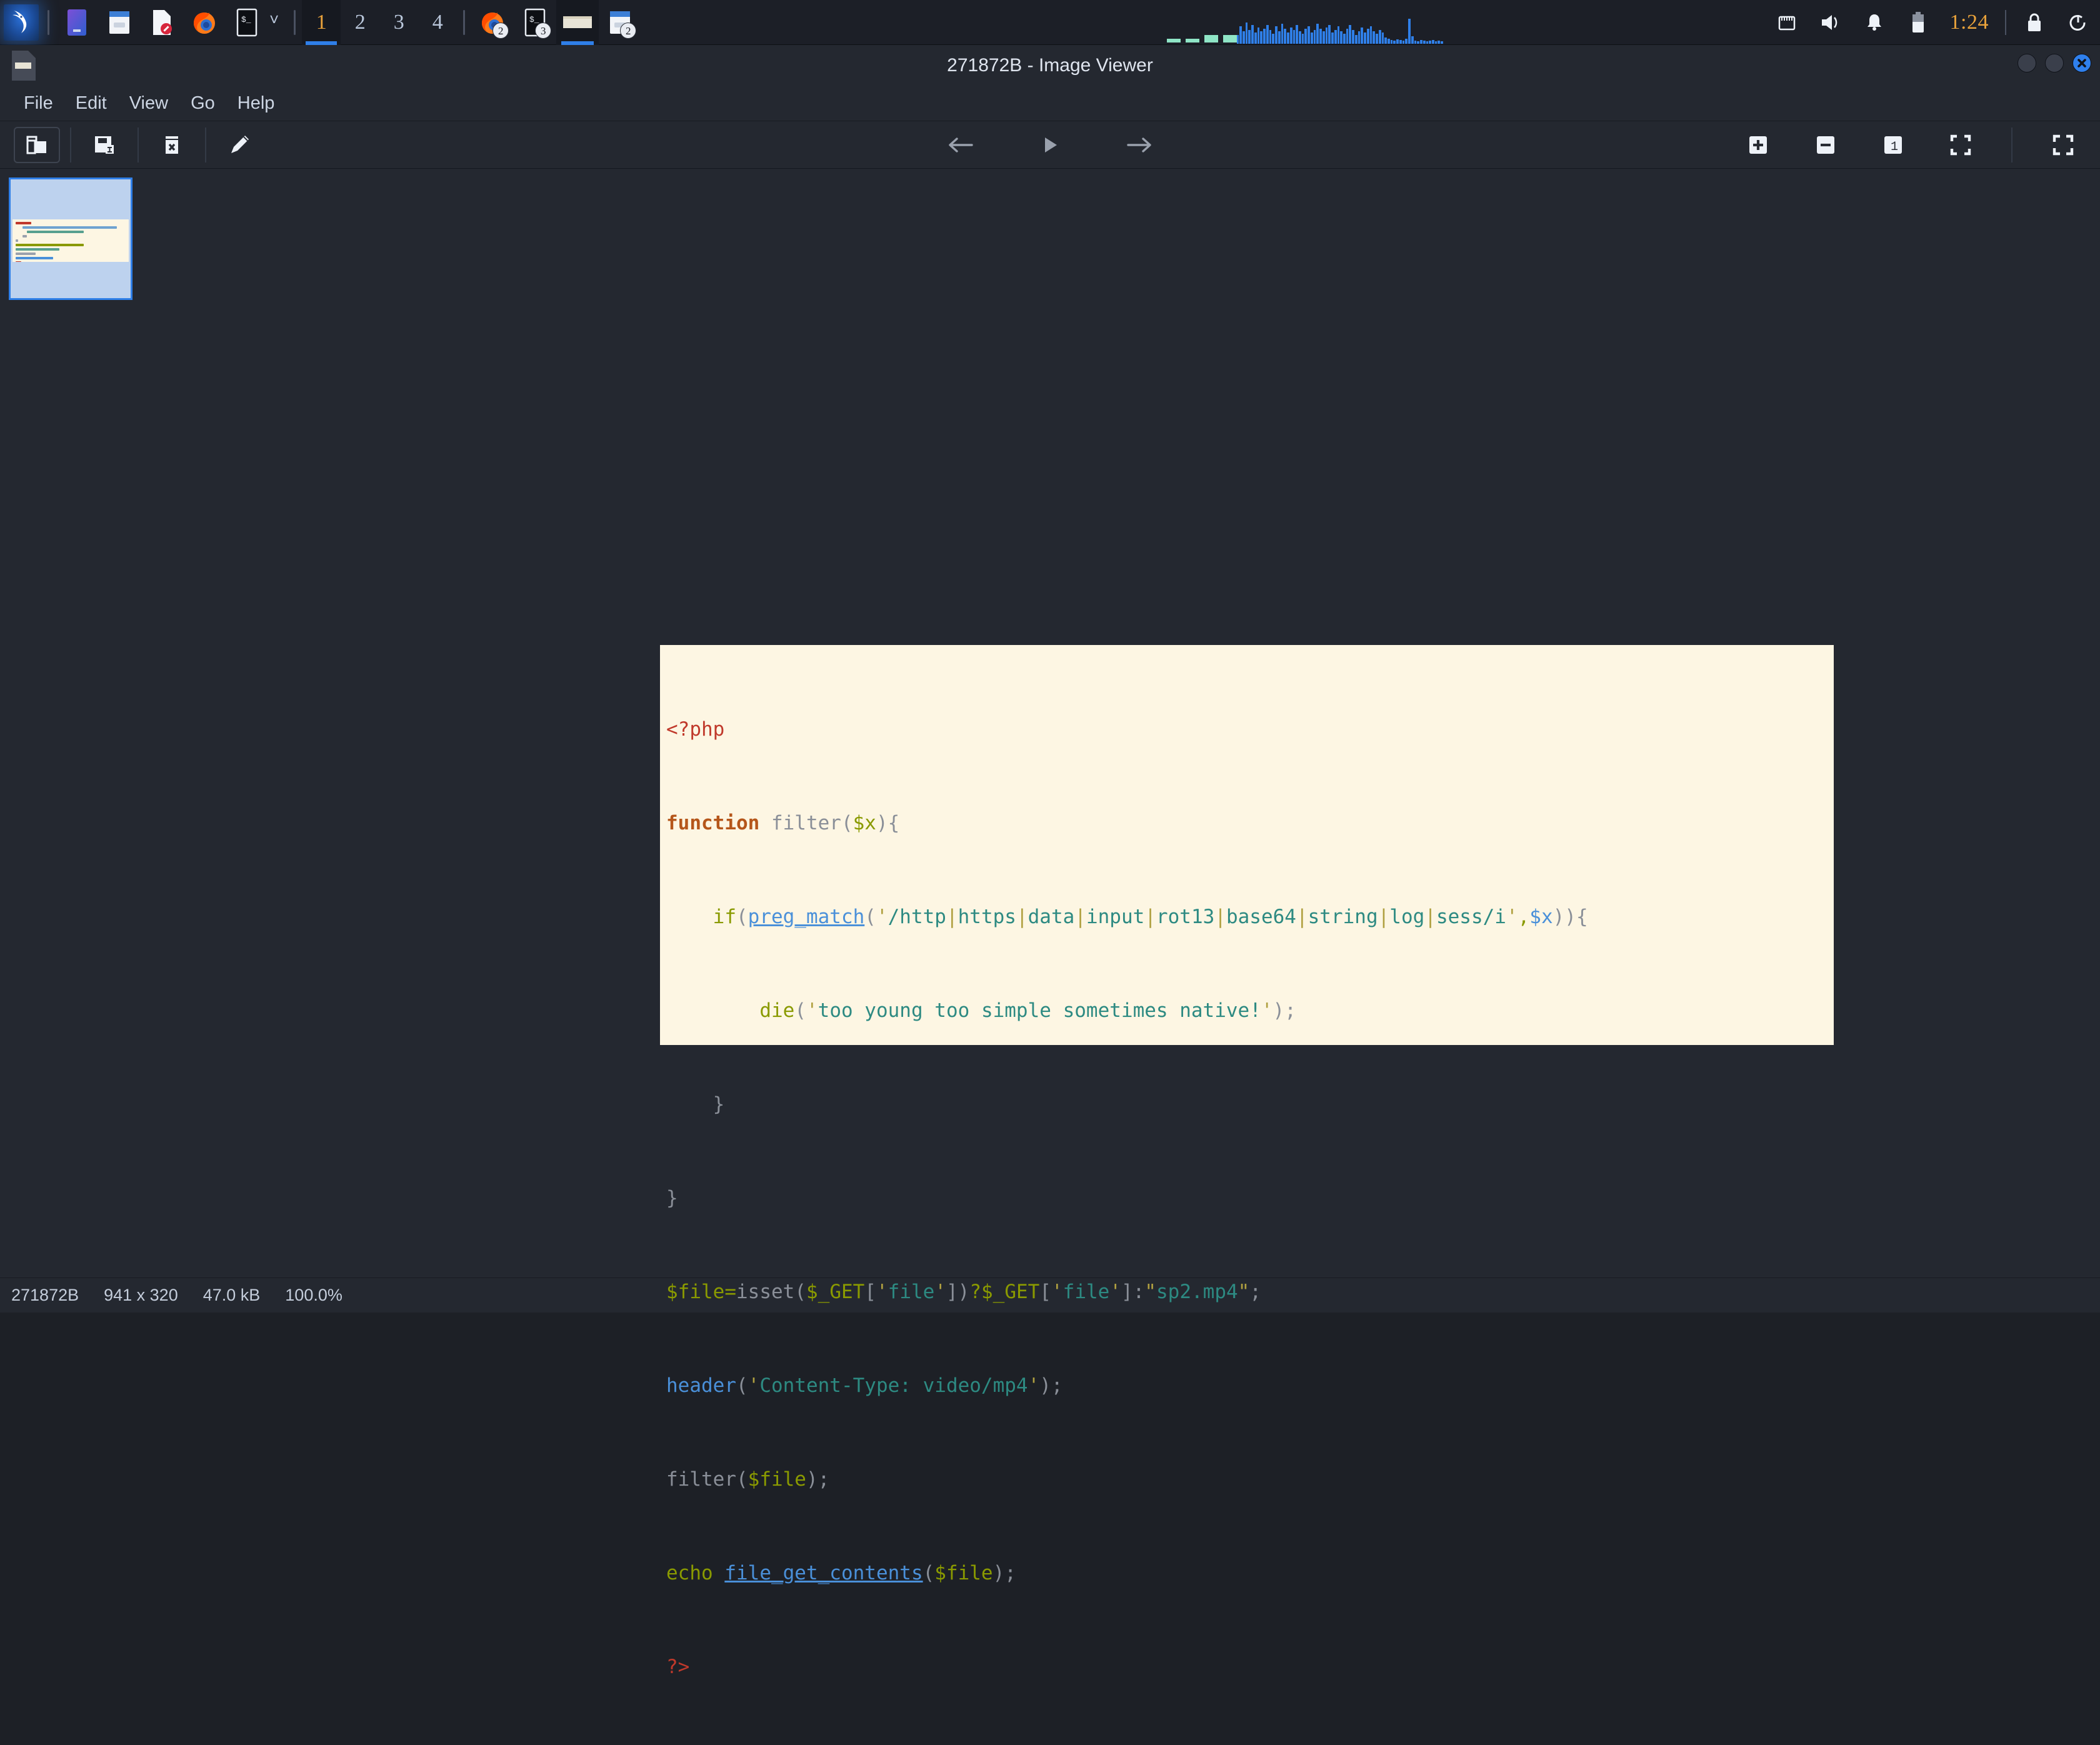  What do you see at coordinates (695, 1104) in the screenshot?
I see `code-line-5: }` at bounding box center [695, 1104].